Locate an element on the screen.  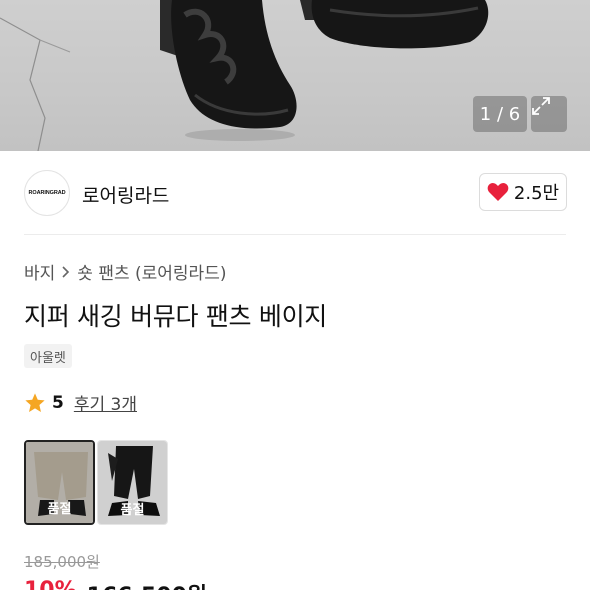
brand-name: 로어링라드 is located at coordinates (125, 194).